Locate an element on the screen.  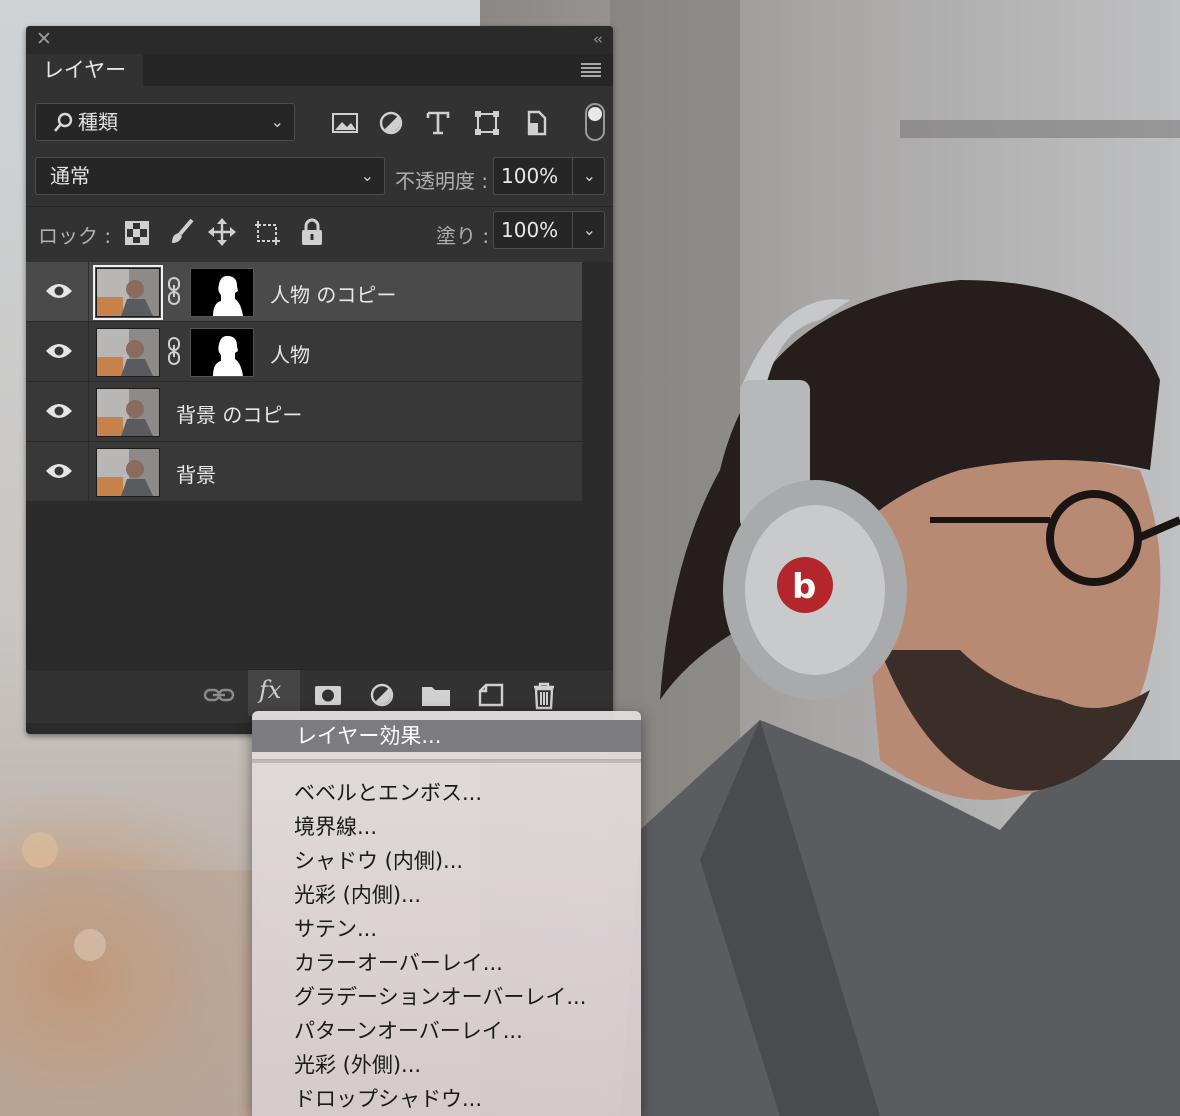
lock-position-icon is located at coordinates (222, 232).